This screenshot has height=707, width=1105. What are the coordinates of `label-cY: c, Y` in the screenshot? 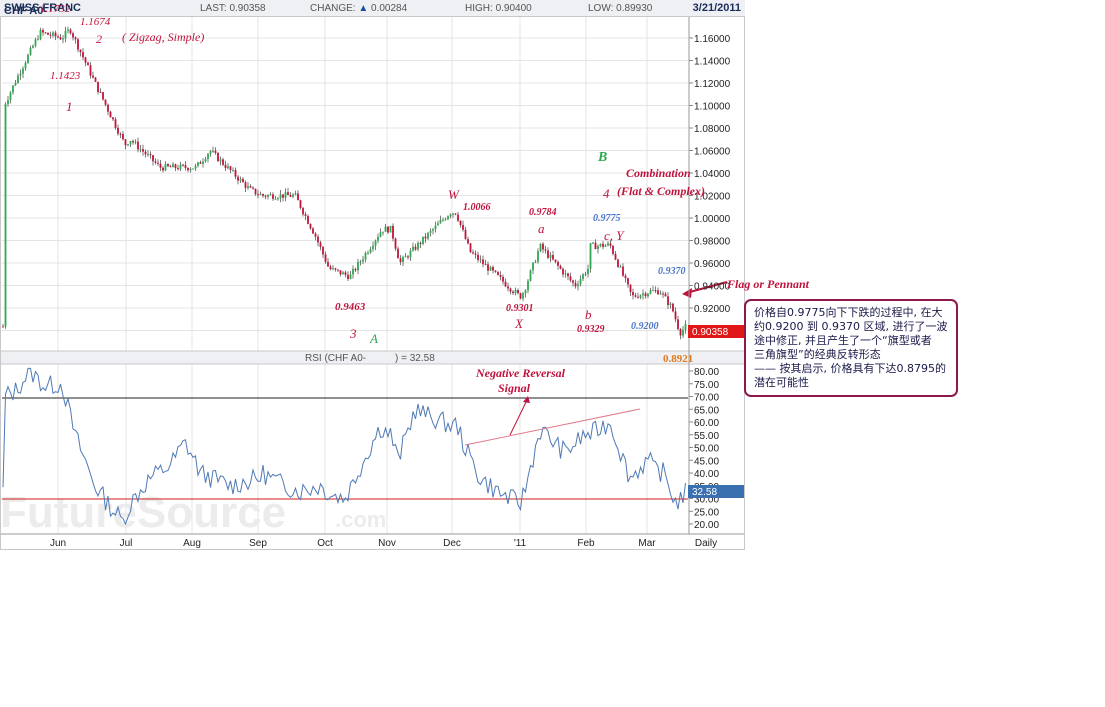 It's located at (614, 235).